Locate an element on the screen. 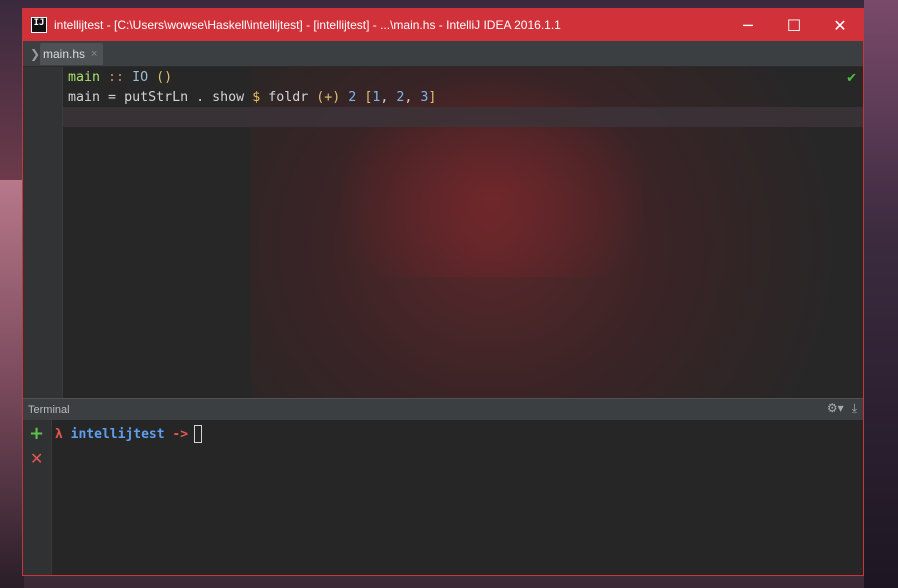 This screenshot has width=898, height=588. settings-gear-icon: ⚙▾ is located at coordinates (835, 408).